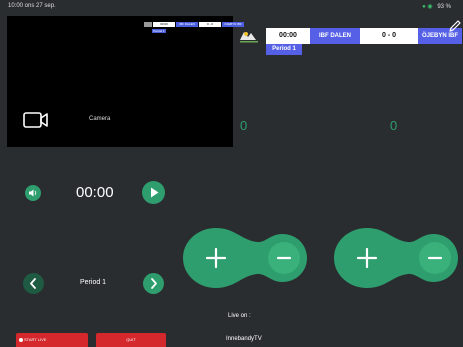 This screenshot has width=463, height=347. I want to click on scoreboard-score: 0 - 0, so click(389, 36).